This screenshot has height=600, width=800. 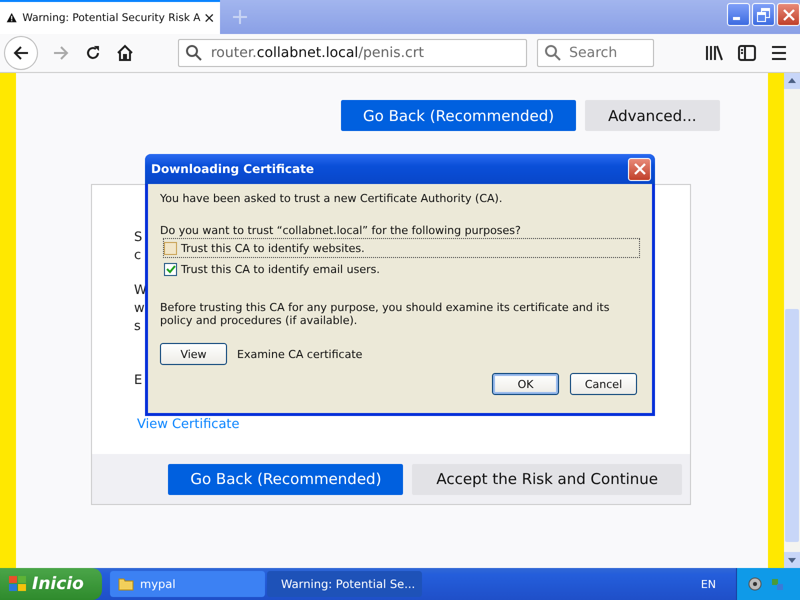 What do you see at coordinates (187, 584) in the screenshot?
I see `taskbar-item: mypal` at bounding box center [187, 584].